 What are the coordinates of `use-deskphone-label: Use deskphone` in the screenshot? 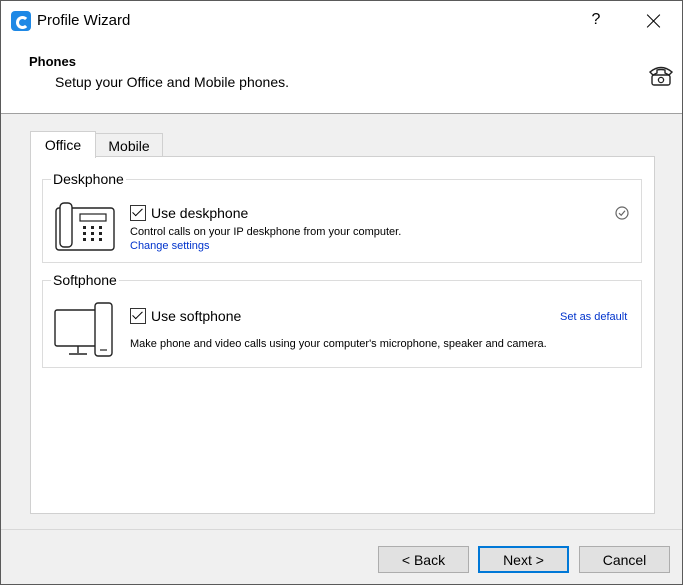 It's located at (199, 213).